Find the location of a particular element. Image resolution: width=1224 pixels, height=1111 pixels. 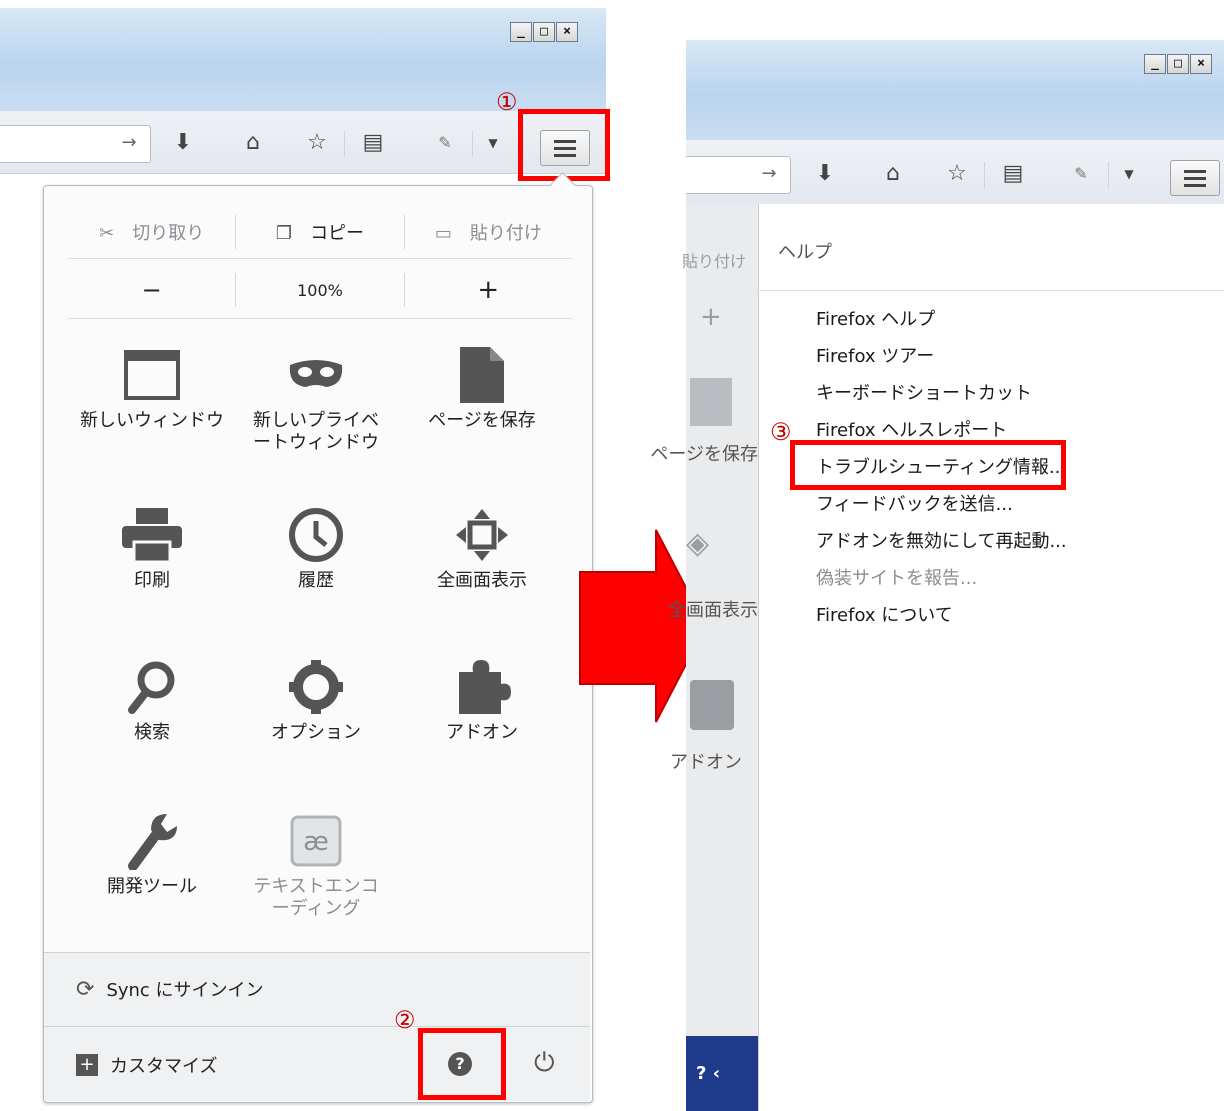

marker-1: ① is located at coordinates (507, 102).